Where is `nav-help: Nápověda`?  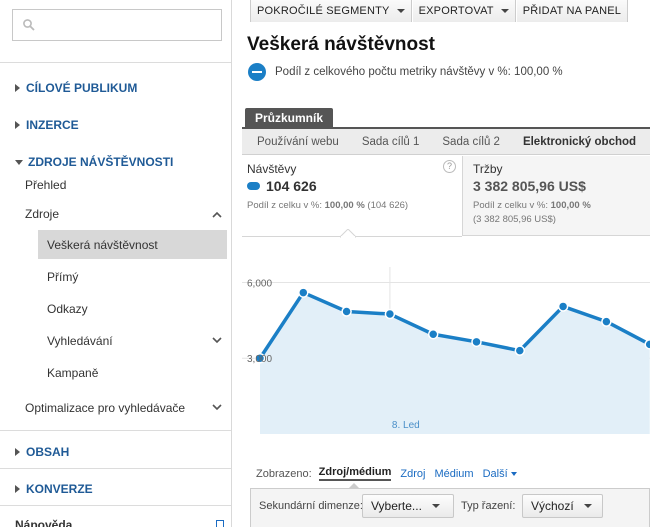 nav-help: Nápověda is located at coordinates (43, 522).